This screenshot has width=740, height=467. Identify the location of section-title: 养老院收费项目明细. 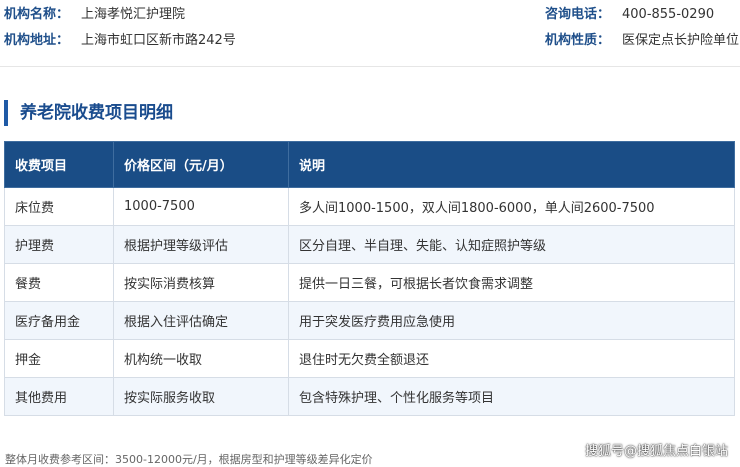
(88, 113).